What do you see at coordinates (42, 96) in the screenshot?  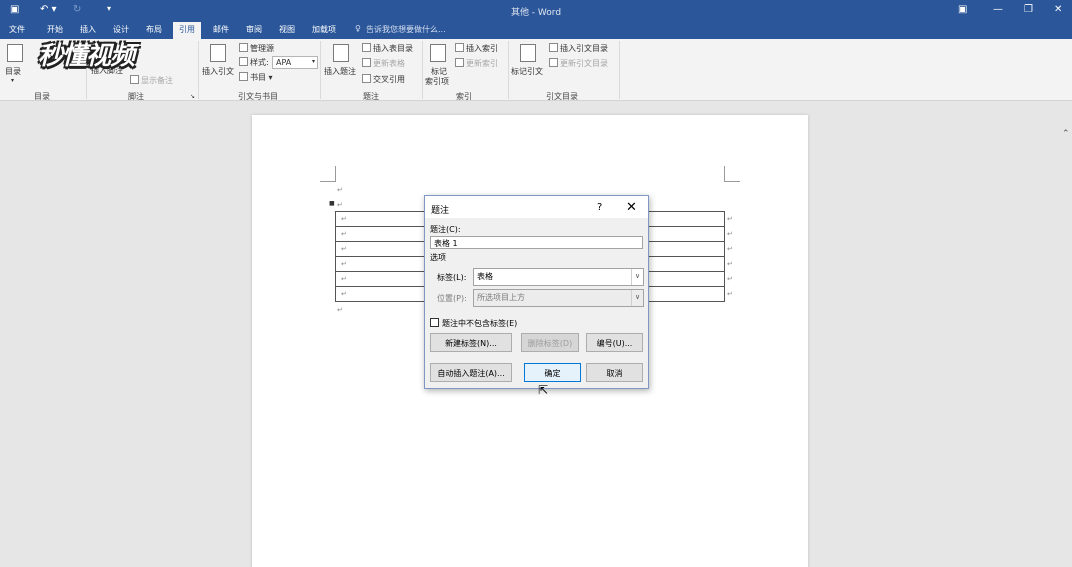 I see `group-label-toc: 目录` at bounding box center [42, 96].